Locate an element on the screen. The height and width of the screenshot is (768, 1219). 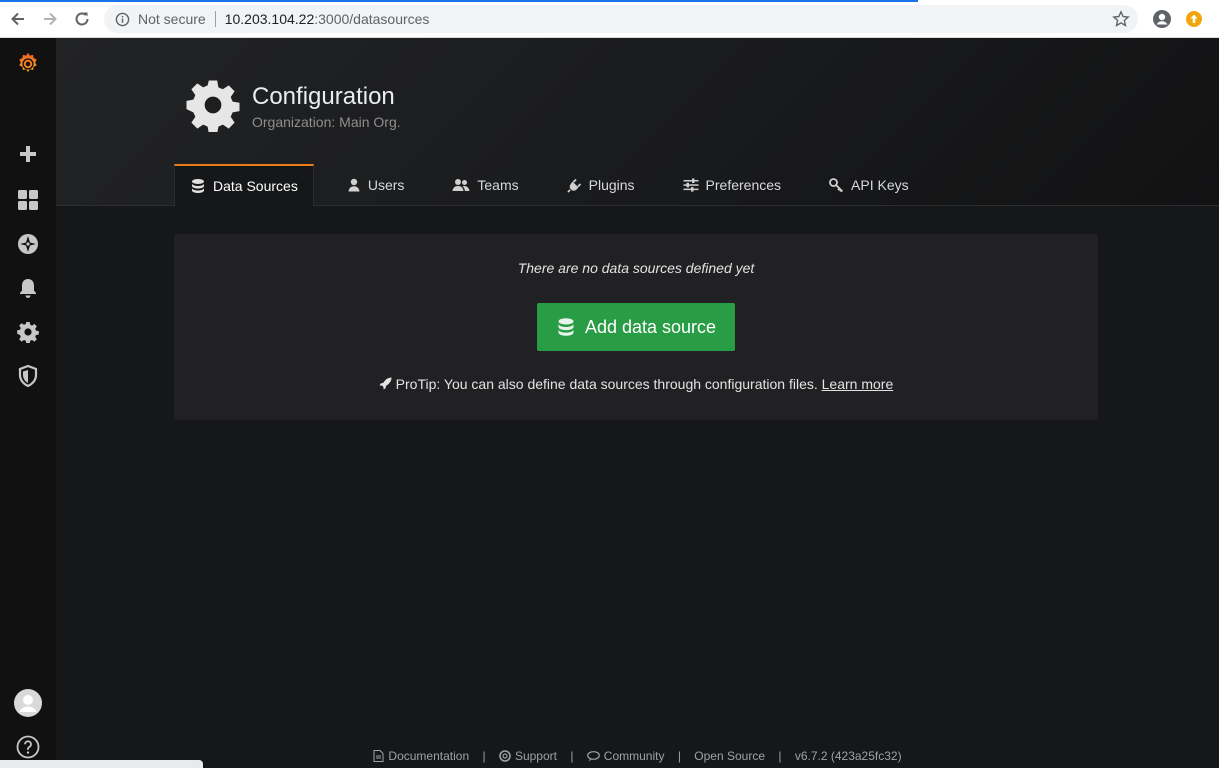
learn-more-link: Learn more is located at coordinates (858, 384).